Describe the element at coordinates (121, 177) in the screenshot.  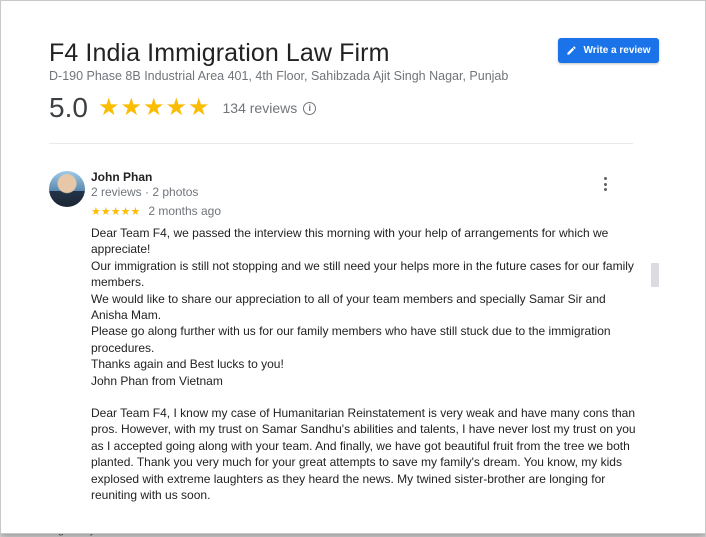
I see `review-author: John Phan` at that location.